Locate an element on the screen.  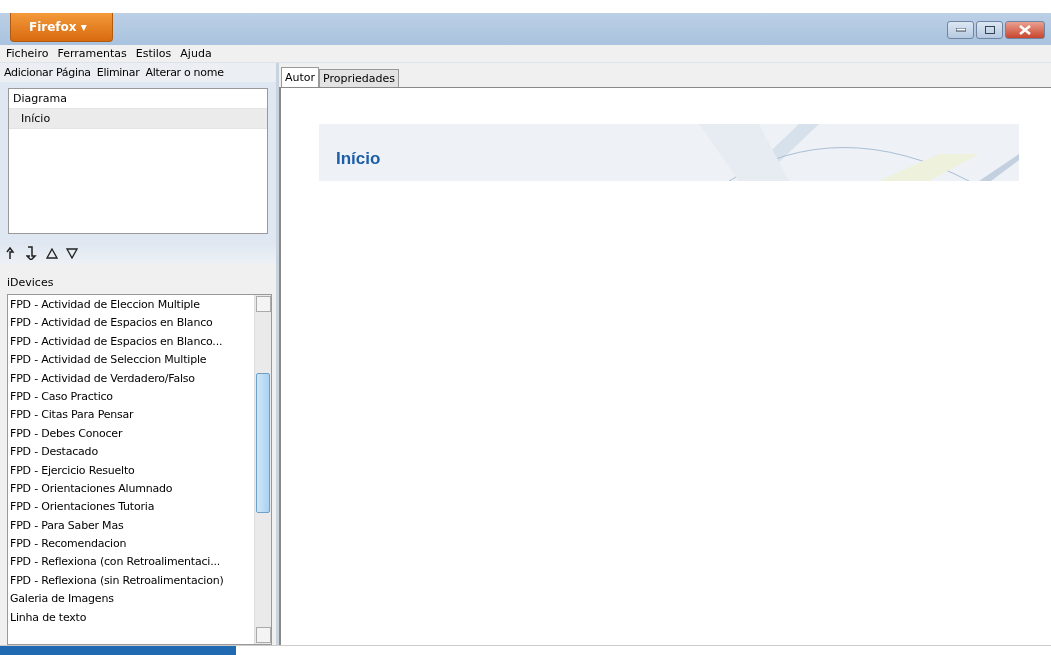
maximize-button is located at coordinates (989, 30).